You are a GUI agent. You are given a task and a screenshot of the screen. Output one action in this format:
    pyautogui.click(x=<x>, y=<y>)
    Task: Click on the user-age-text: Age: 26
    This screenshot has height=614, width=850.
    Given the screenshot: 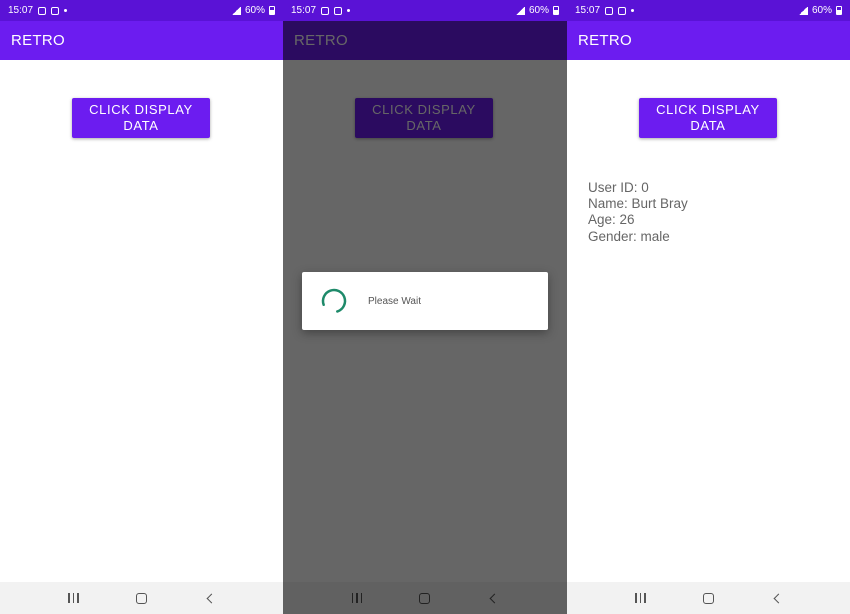 What is the action you would take?
    pyautogui.click(x=611, y=220)
    